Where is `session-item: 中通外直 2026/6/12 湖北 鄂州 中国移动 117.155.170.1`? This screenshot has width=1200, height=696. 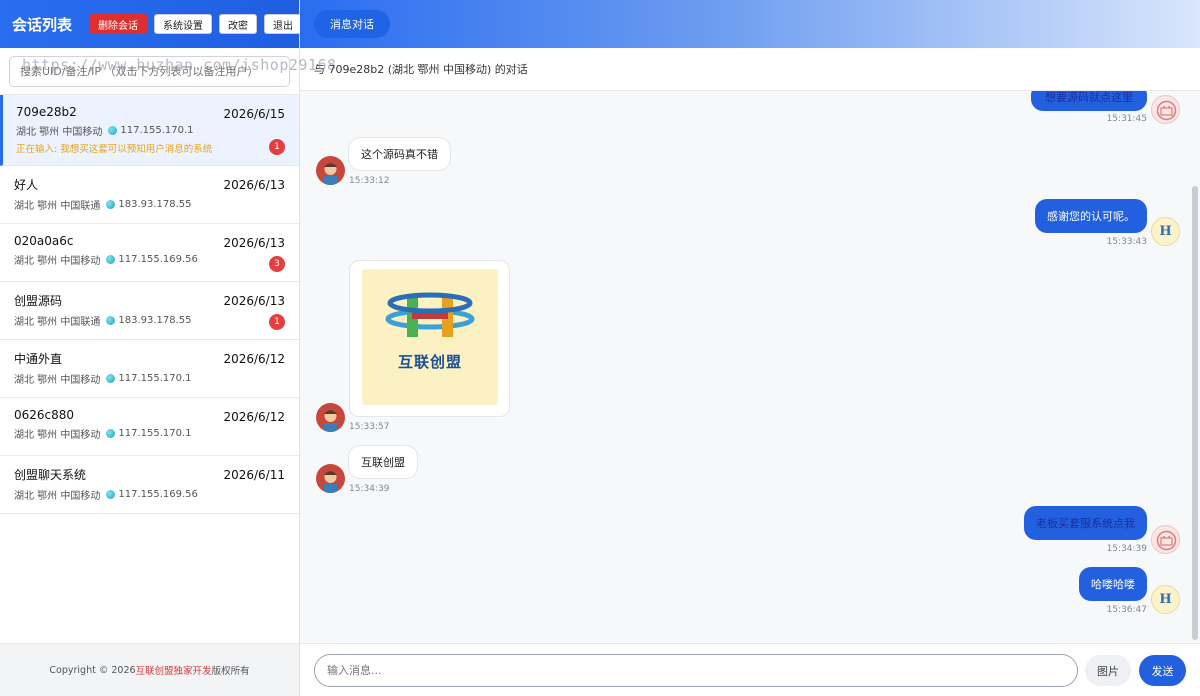
session-item: 中通外直 2026/6/12 湖北 鄂州 中国移动 117.155.170.1 is located at coordinates (149, 369).